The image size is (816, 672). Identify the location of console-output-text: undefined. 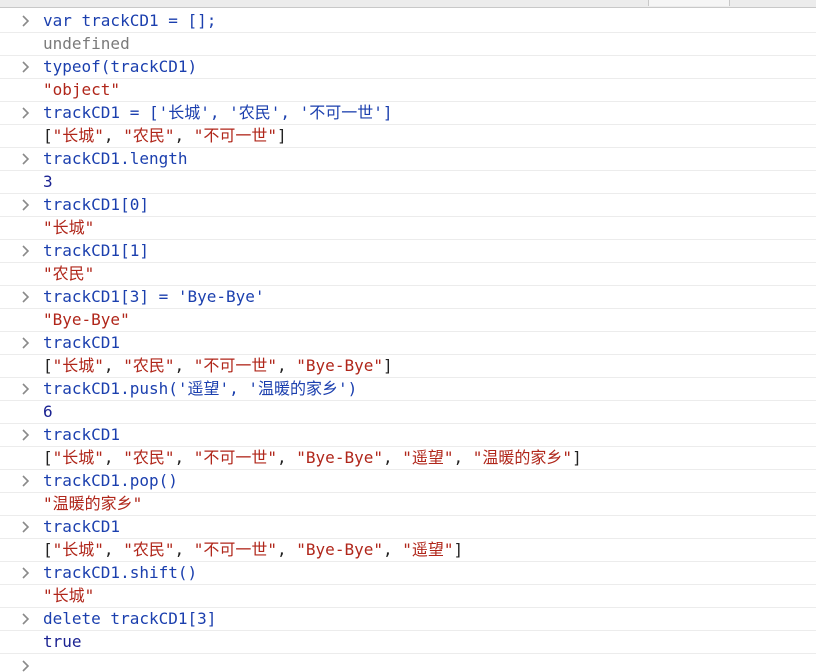
(86, 43).